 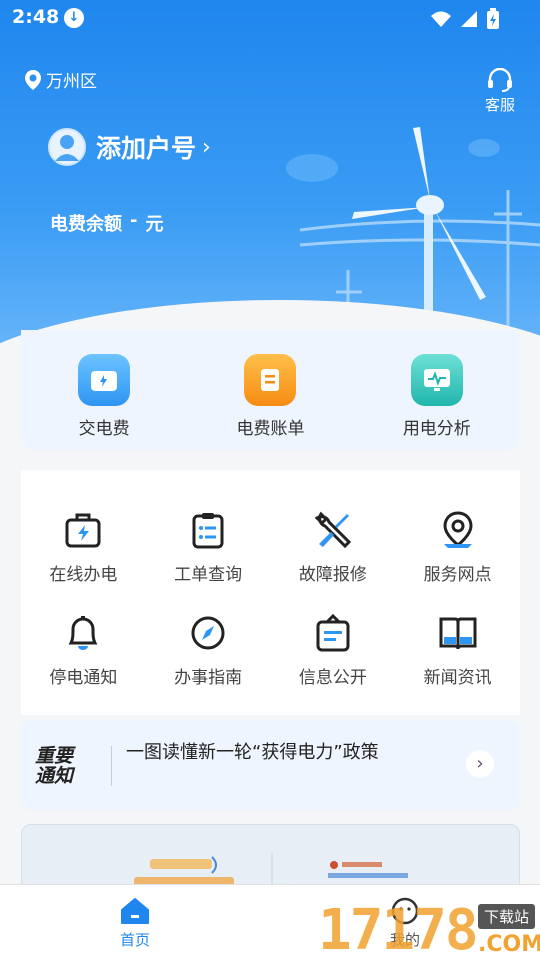 What do you see at coordinates (441, 19) in the screenshot?
I see `wifi-icon` at bounding box center [441, 19].